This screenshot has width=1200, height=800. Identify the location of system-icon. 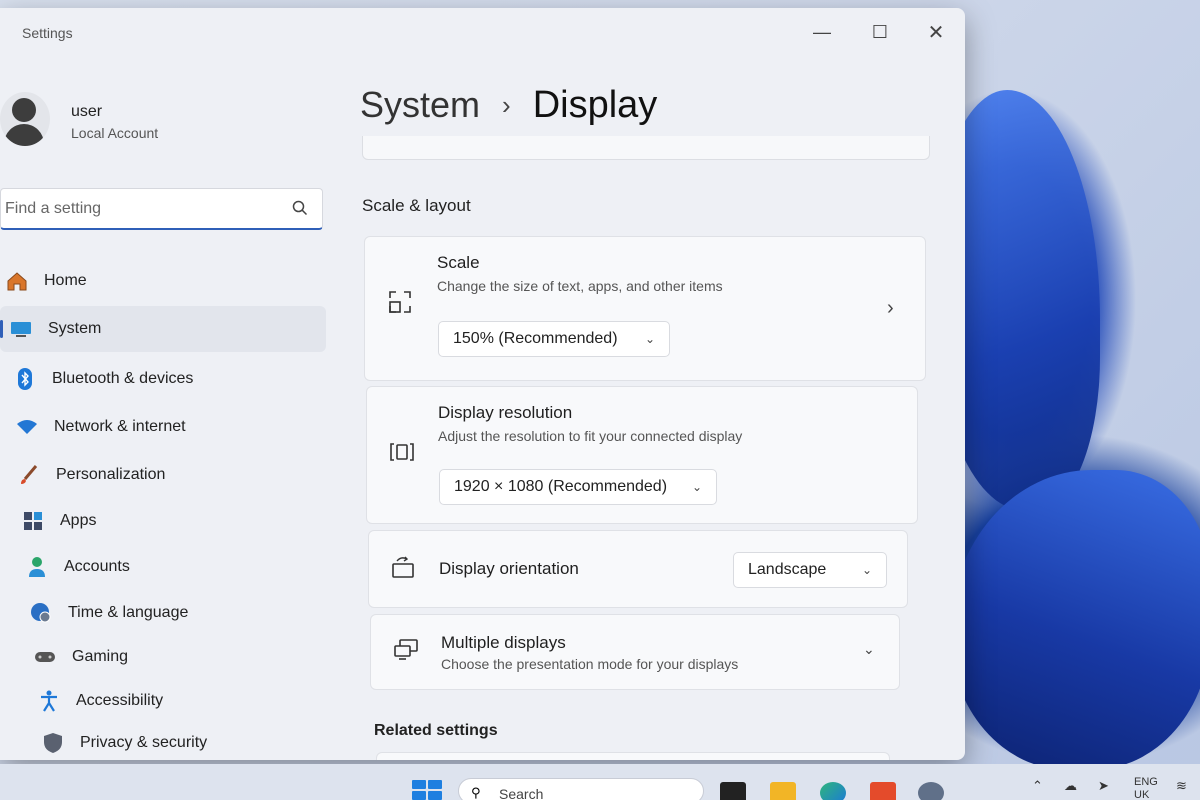
(21, 329).